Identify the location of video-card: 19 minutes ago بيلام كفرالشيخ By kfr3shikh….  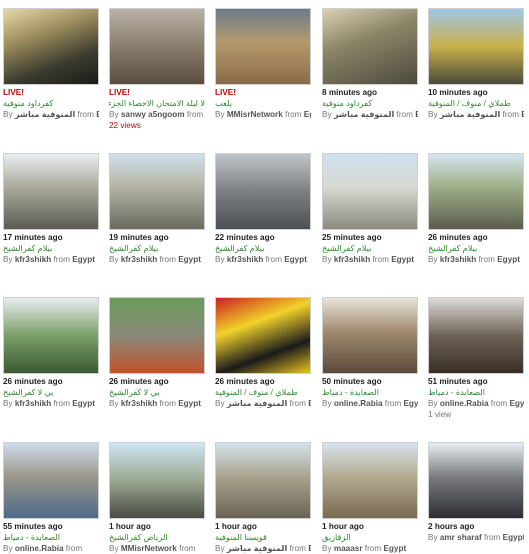
(157, 209).